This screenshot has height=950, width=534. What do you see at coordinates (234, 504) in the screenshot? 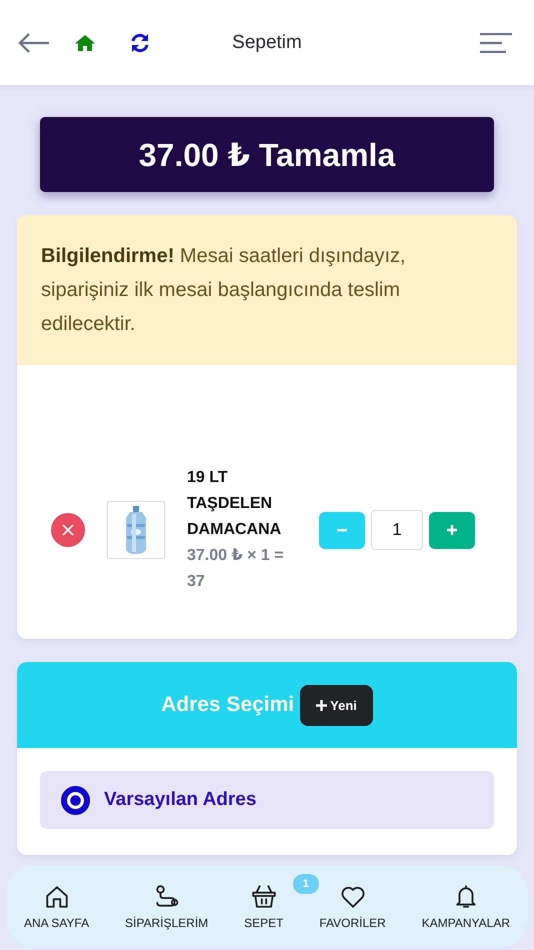
I see `product-name: 19 LT TAŞDELEN DAMACANA` at bounding box center [234, 504].